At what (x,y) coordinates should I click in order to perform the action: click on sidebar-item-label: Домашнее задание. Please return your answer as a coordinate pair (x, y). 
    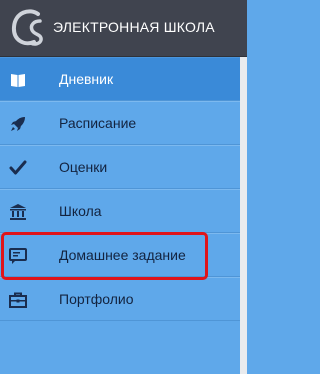
    Looking at the image, I should click on (122, 255).